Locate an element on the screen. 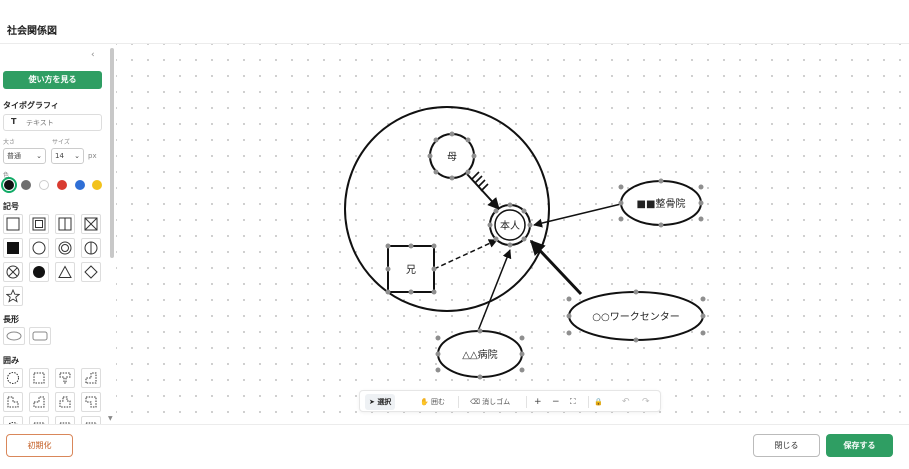  text-input is located at coordinates (63, 122).